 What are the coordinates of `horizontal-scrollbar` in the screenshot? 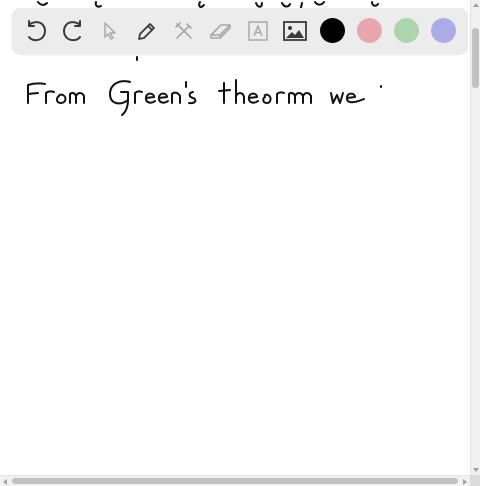 It's located at (235, 480).